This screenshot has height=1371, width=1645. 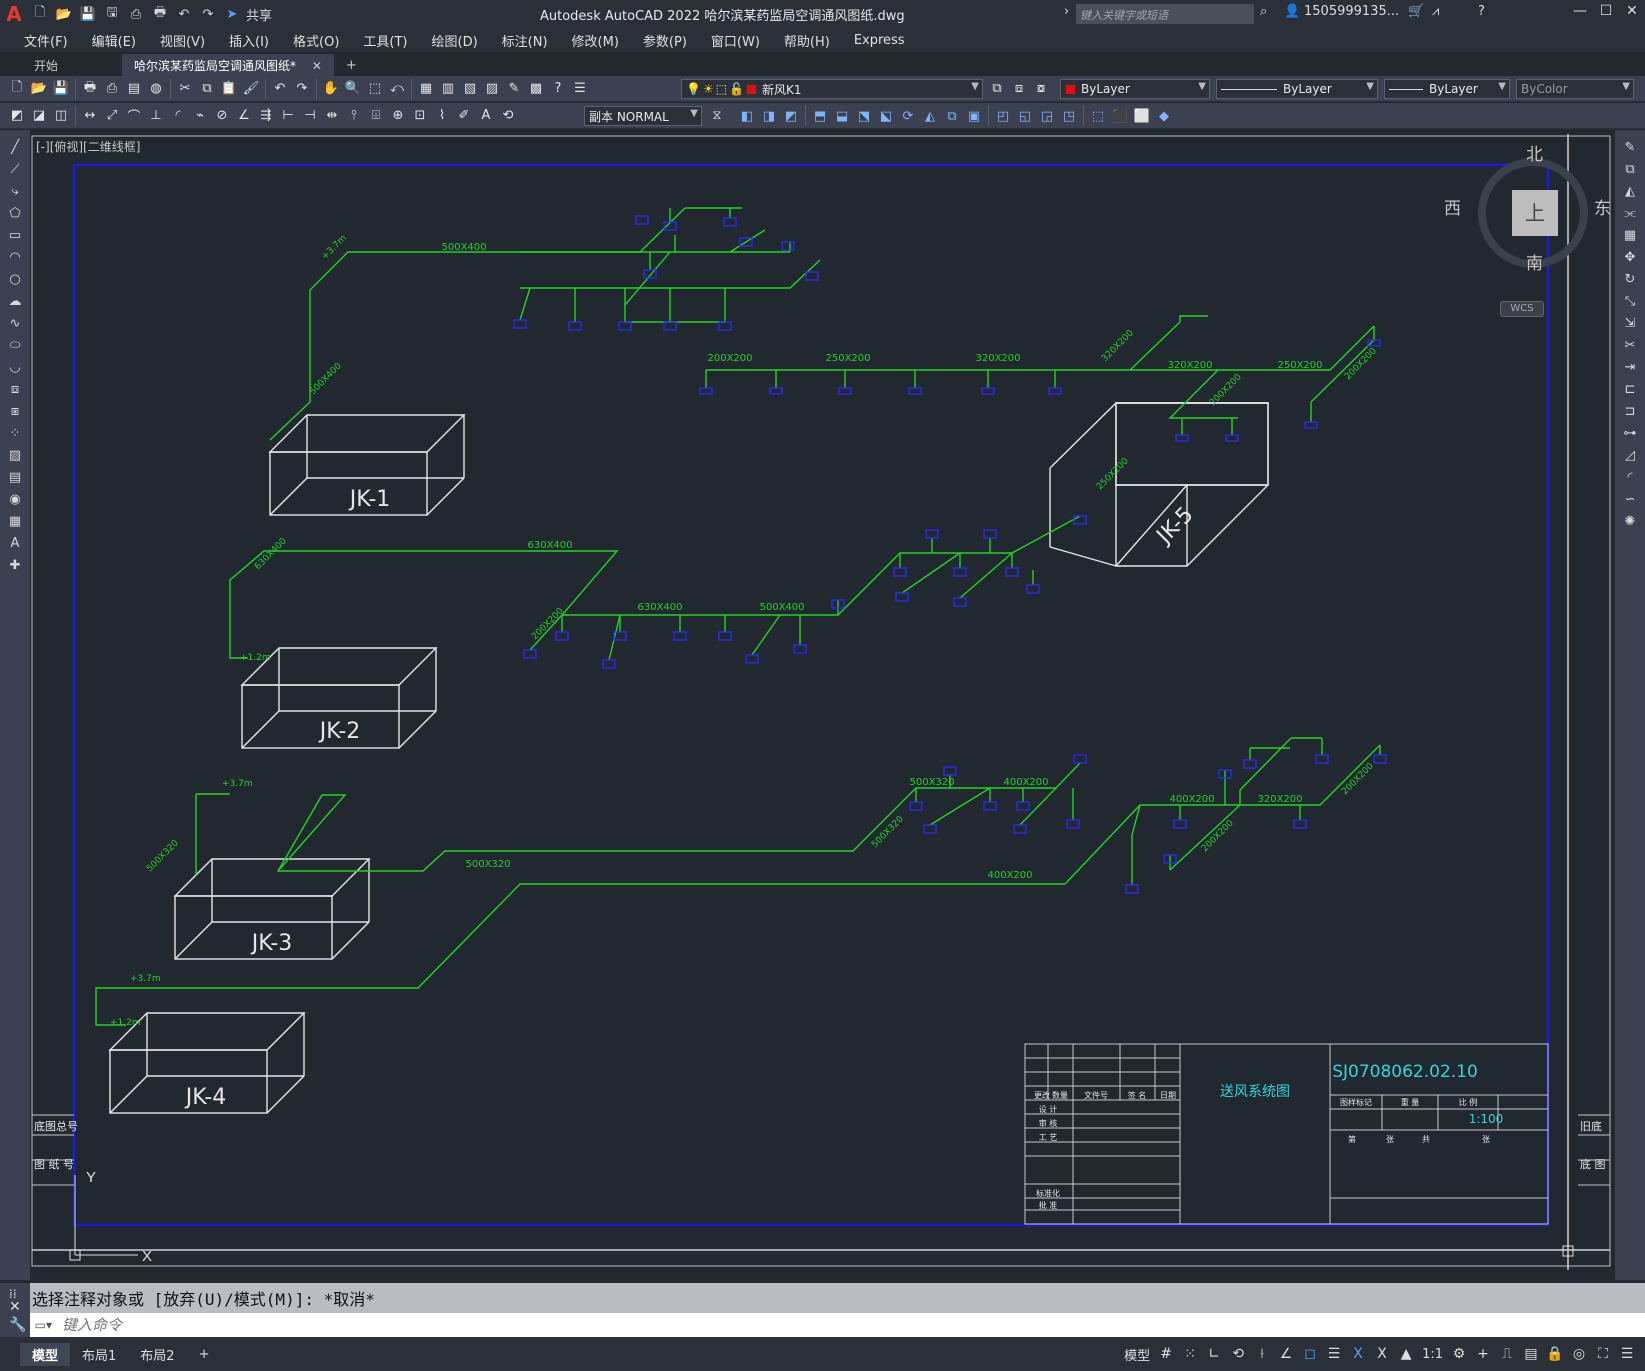 I want to click on solidedit-icon: ◆, so click(x=1164, y=116).